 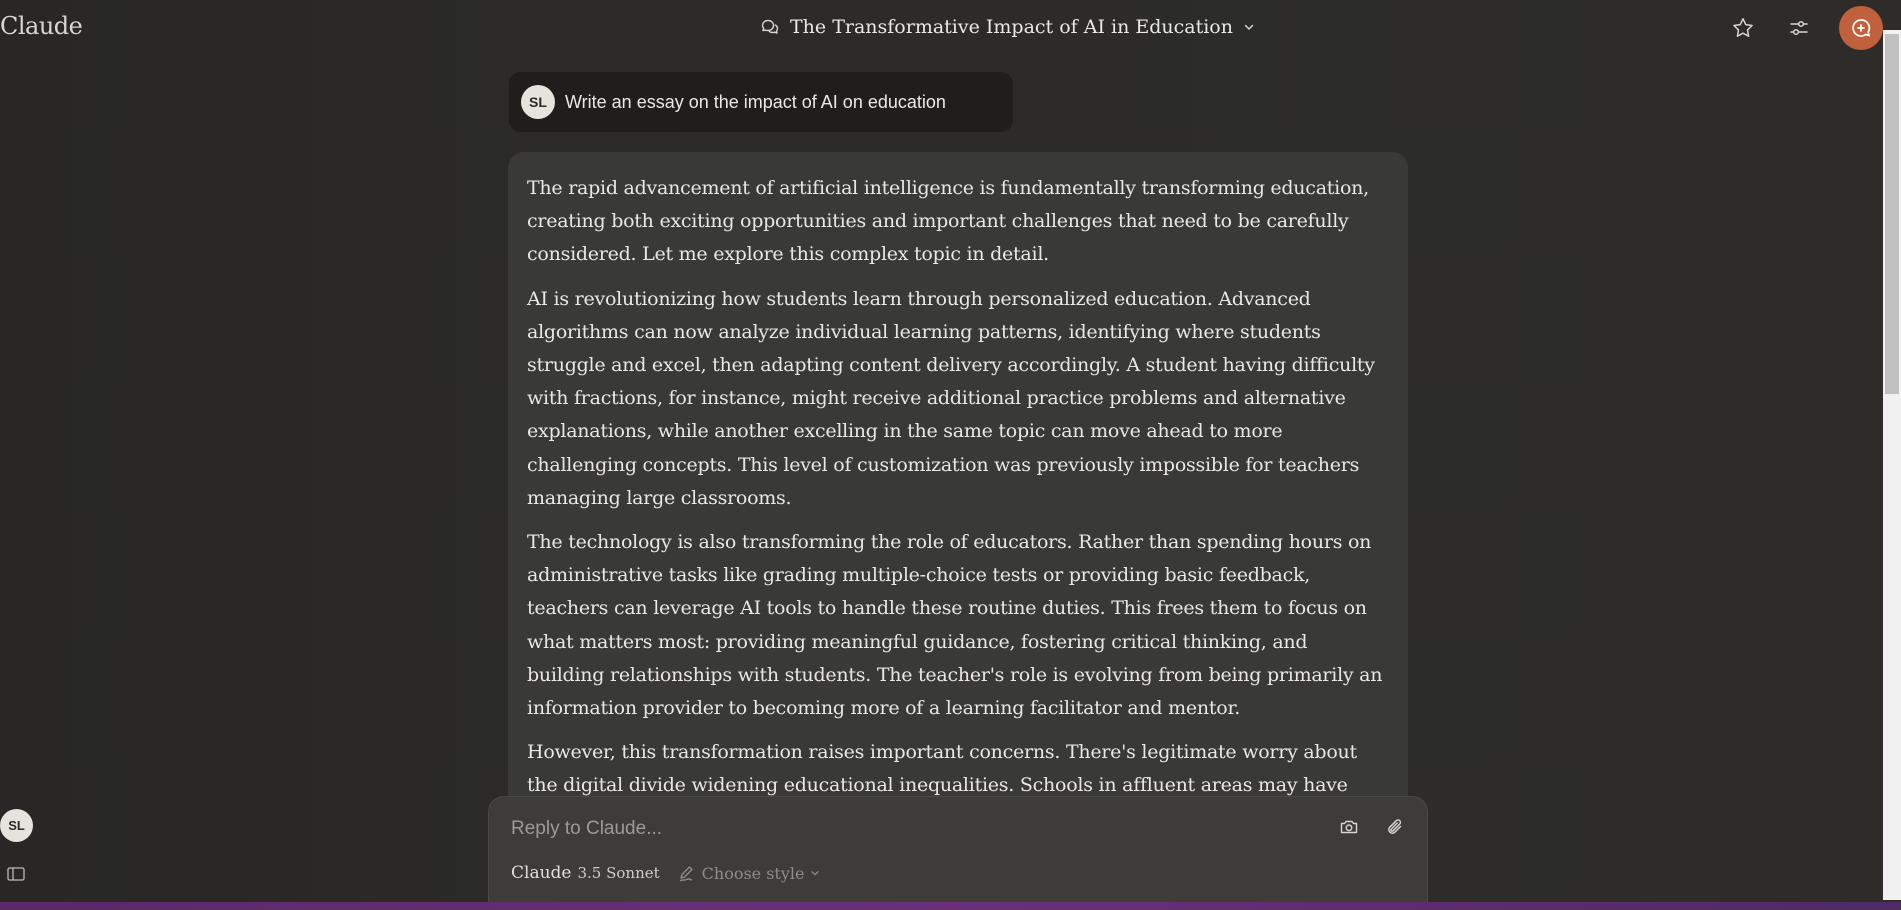 I want to click on style-label: Choose style, so click(x=753, y=873).